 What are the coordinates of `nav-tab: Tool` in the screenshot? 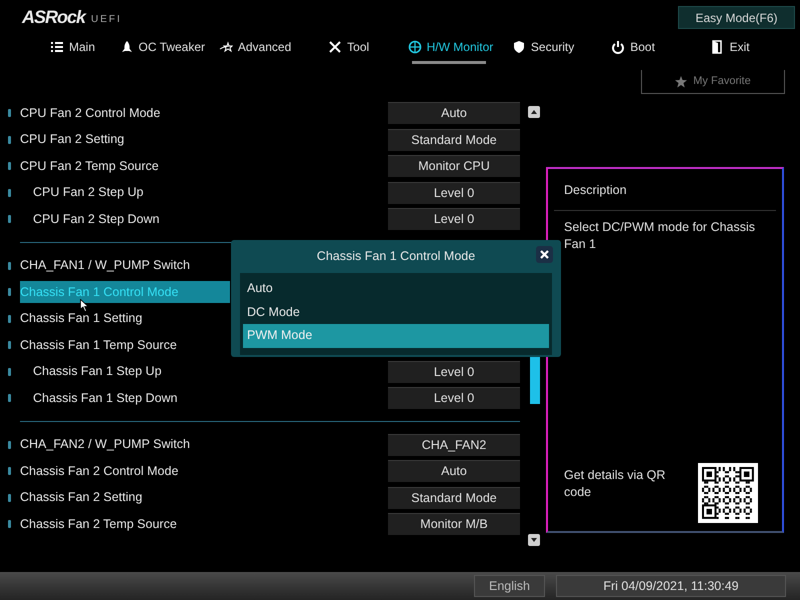 It's located at (368, 47).